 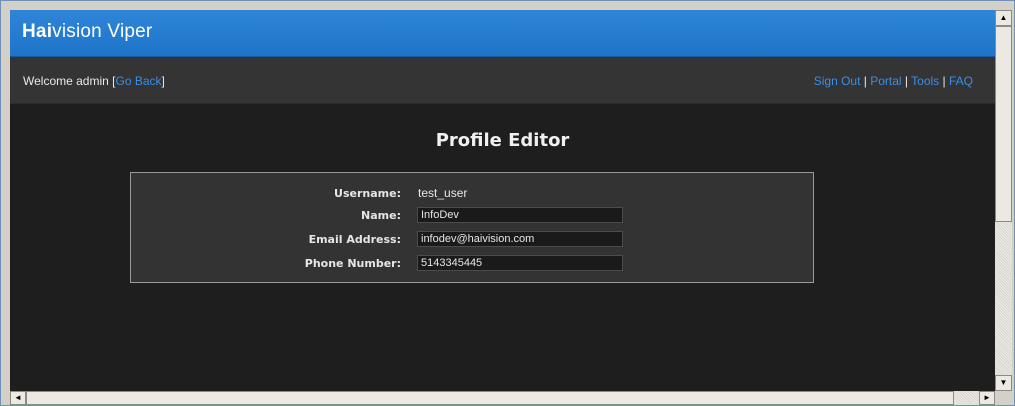 What do you see at coordinates (520, 239) in the screenshot?
I see `email-field: infodev@haivision.com` at bounding box center [520, 239].